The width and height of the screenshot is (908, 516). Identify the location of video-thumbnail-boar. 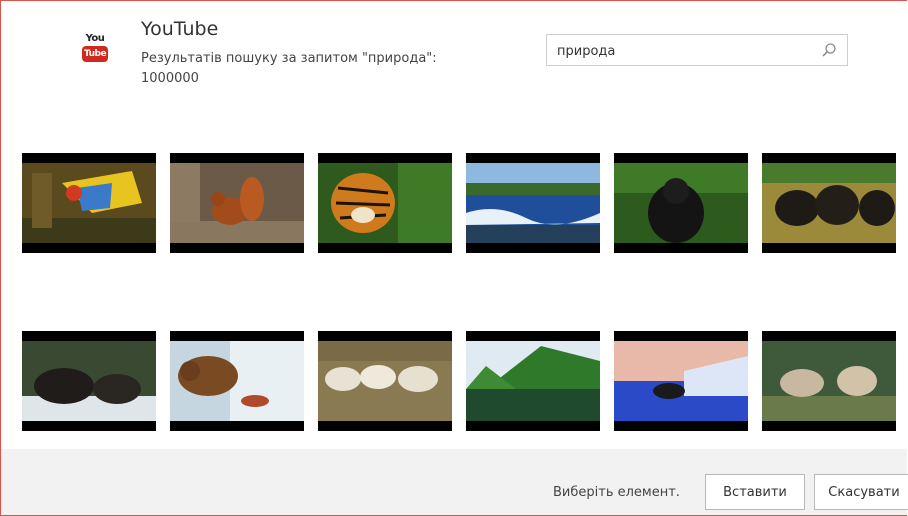
(89, 381).